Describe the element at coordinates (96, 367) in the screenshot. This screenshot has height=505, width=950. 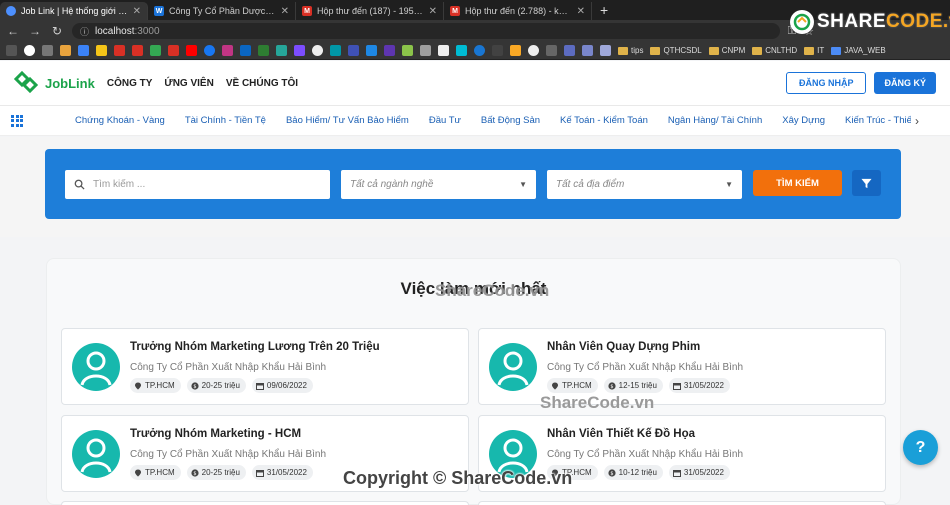
I see `company-avatar` at that location.